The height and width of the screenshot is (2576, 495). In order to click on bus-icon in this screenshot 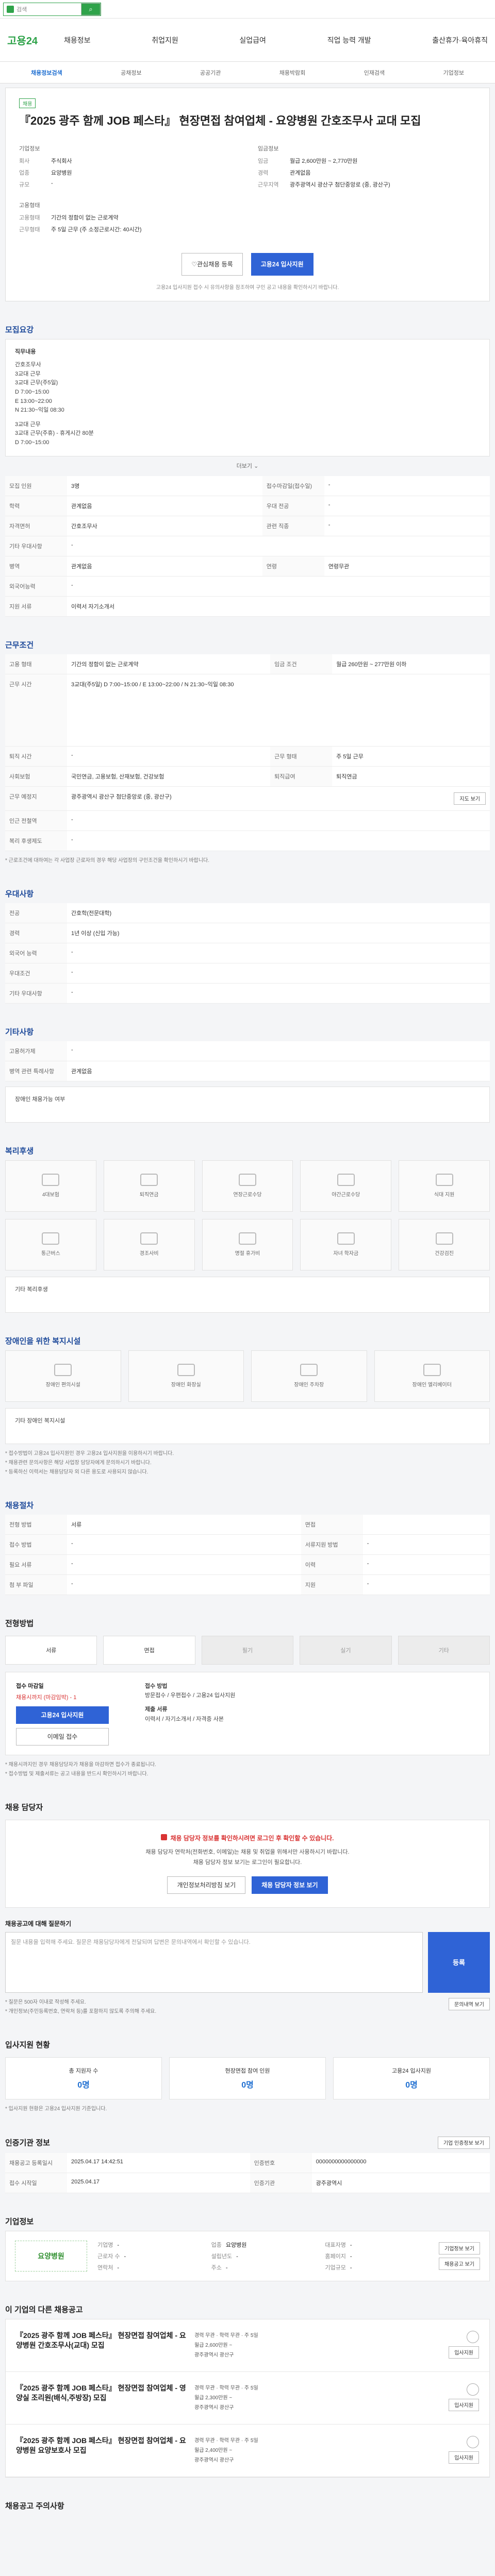, I will do `click(51, 1238)`.